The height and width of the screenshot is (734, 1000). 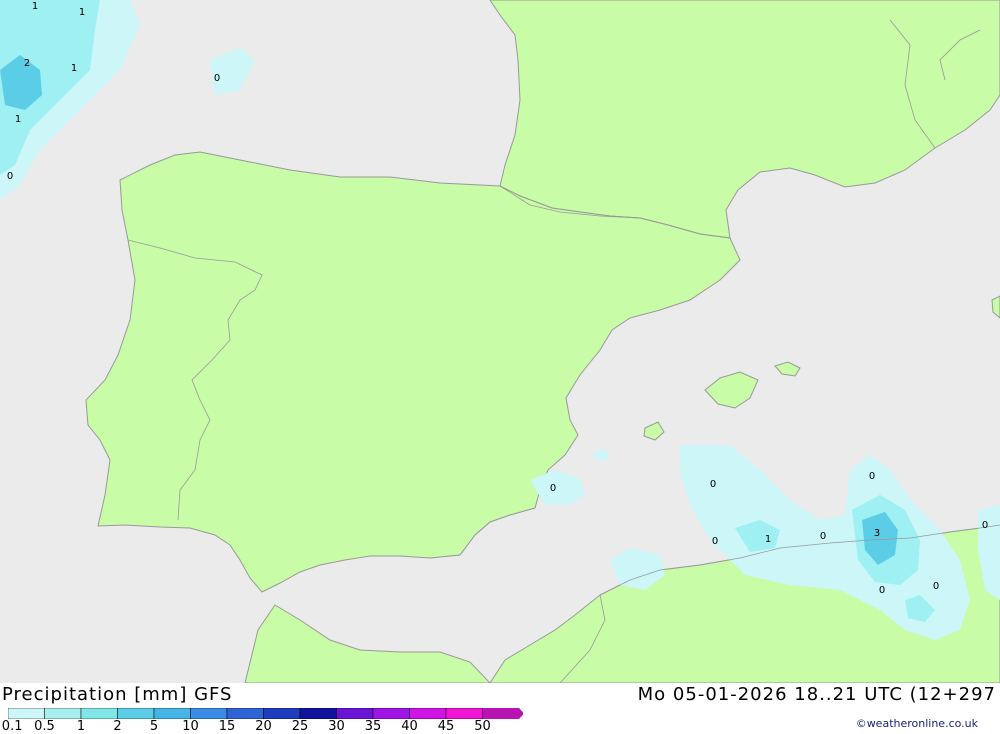 What do you see at coordinates (787, 369) in the screenshot?
I see `land-menorca` at bounding box center [787, 369].